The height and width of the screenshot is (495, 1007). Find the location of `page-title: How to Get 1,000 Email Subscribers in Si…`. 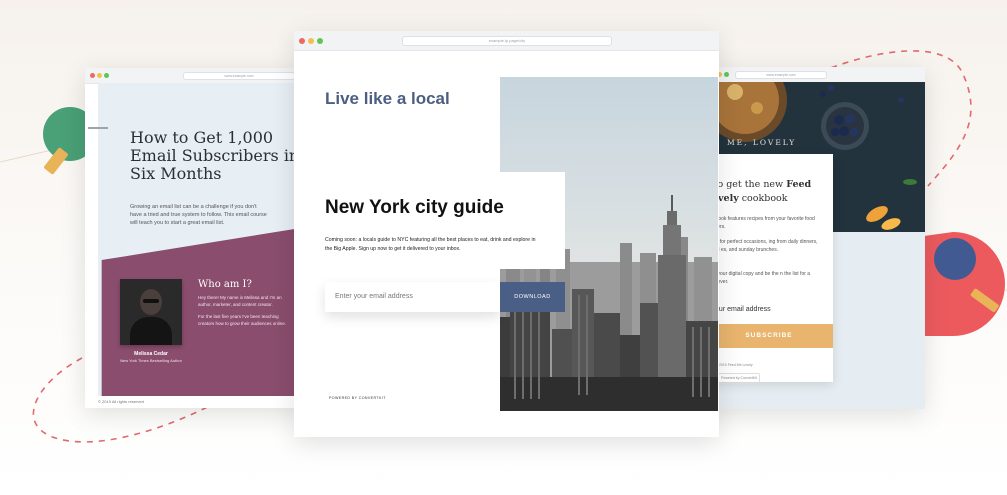

page-title: How to Get 1,000 Email Subscribers in Si… is located at coordinates (215, 155).